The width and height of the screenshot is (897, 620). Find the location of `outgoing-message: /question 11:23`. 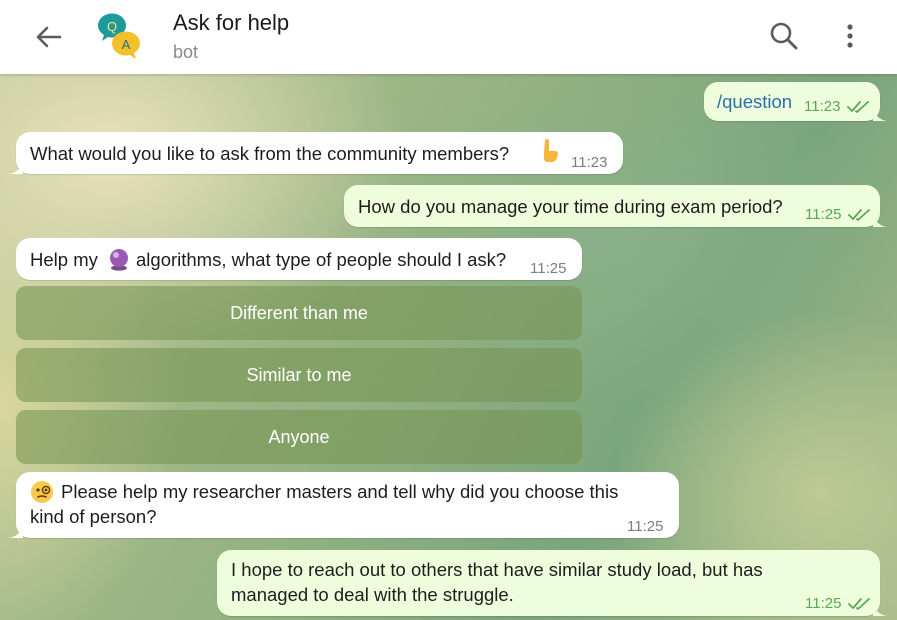

outgoing-message: /question 11:23 is located at coordinates (795, 101).